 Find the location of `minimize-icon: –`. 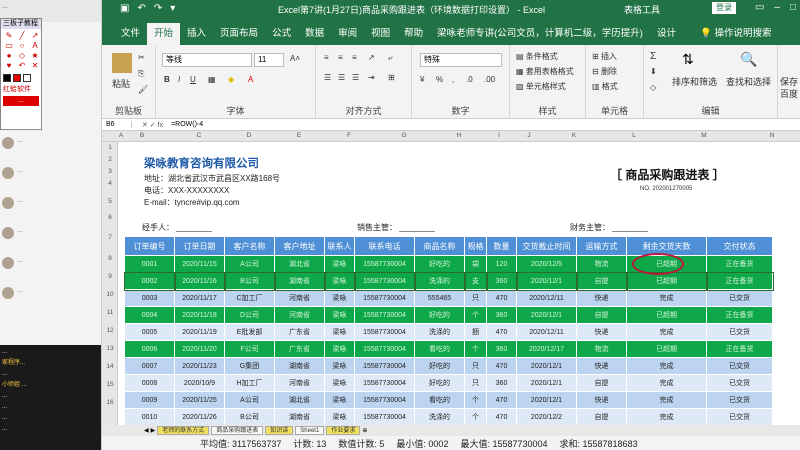

minimize-icon: – is located at coordinates (777, 7).